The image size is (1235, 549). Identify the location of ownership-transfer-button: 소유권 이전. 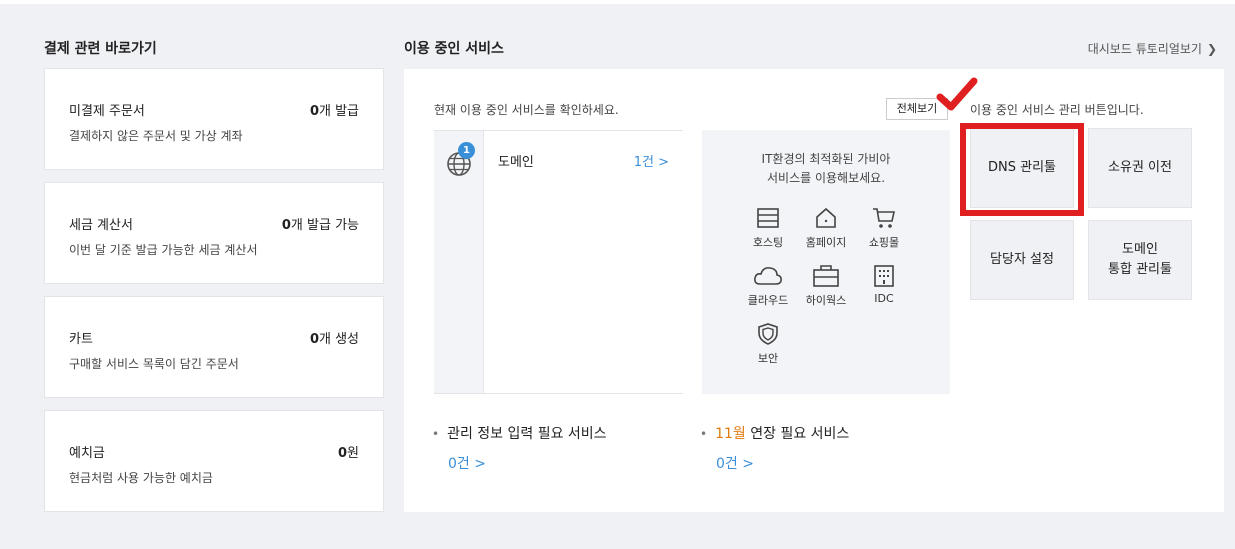
(1140, 168).